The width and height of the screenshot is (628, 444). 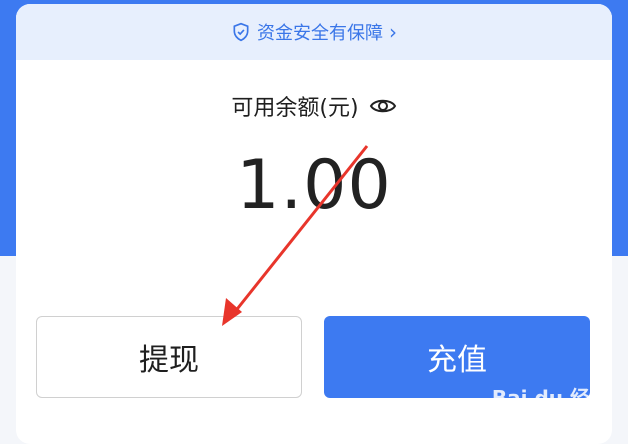 I want to click on shield-check-icon, so click(x=241, y=32).